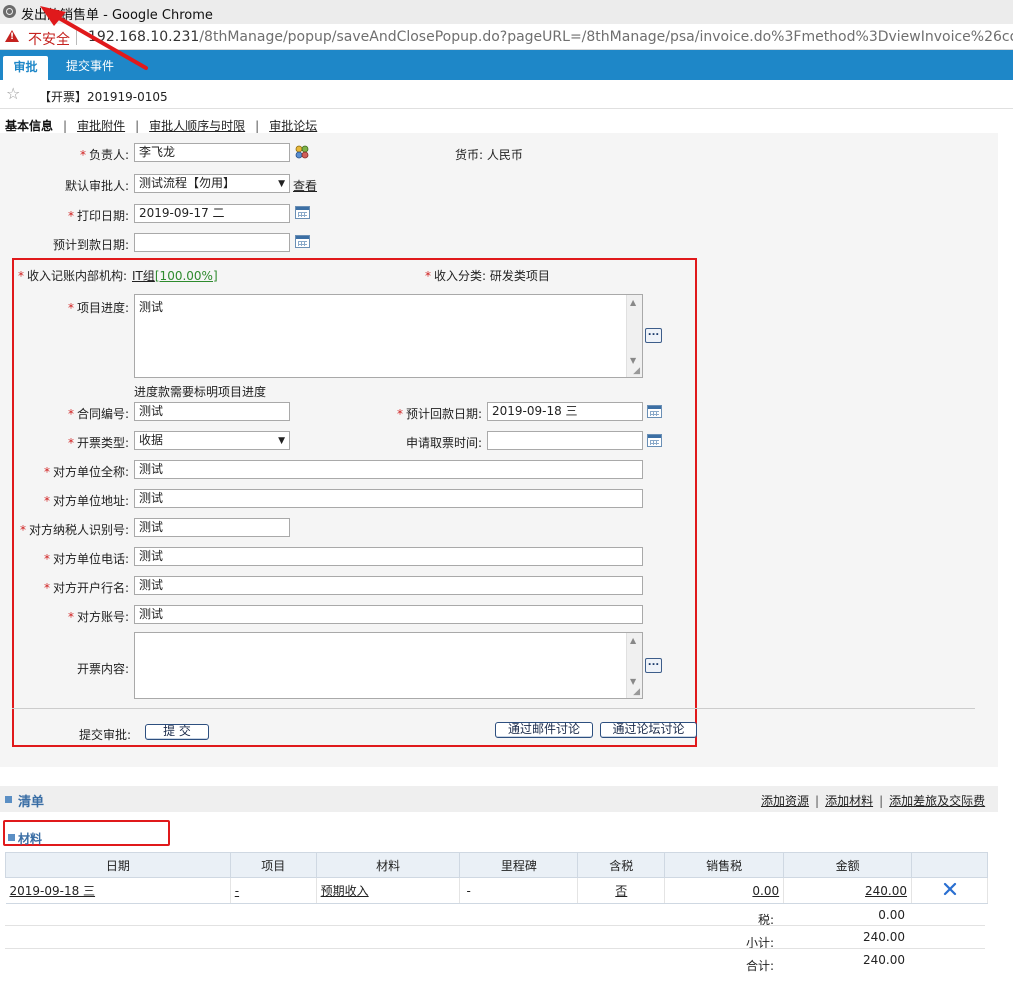  What do you see at coordinates (293, 125) in the screenshot?
I see `subnav-forum: 审批论坛` at bounding box center [293, 125].